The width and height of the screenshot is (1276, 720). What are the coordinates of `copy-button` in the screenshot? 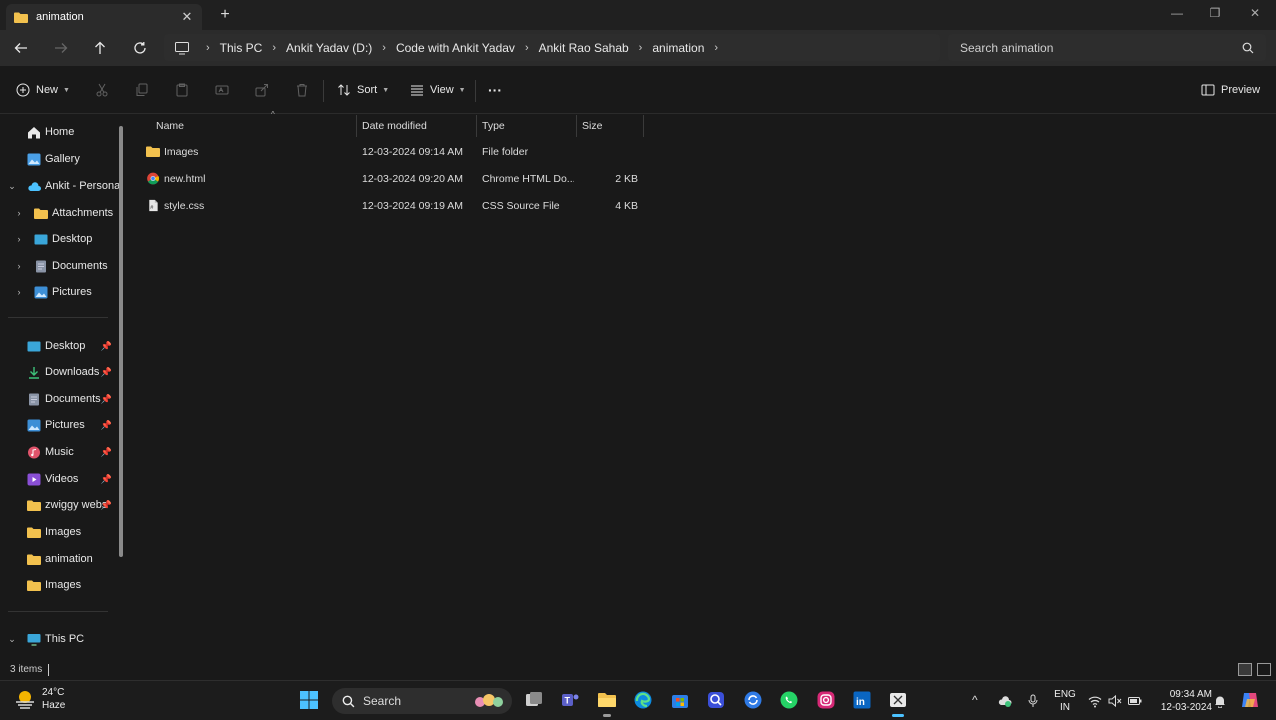 It's located at (142, 90).